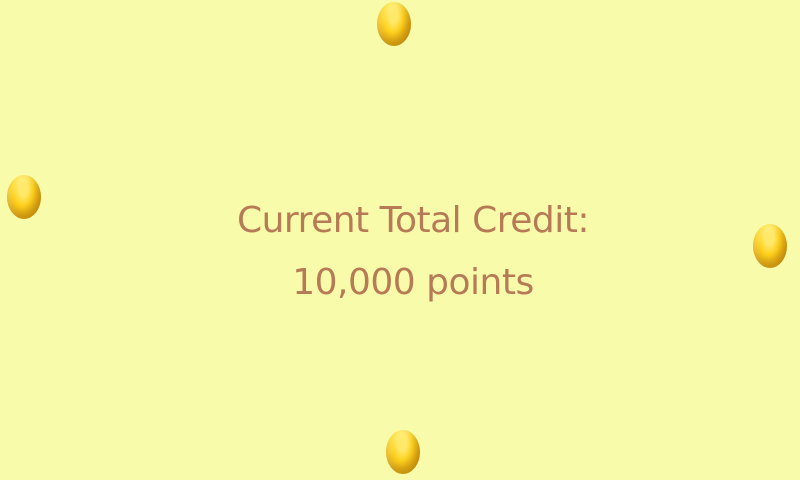 Image resolution: width=800 pixels, height=480 pixels. I want to click on credit-points: 10,000 points, so click(413, 282).